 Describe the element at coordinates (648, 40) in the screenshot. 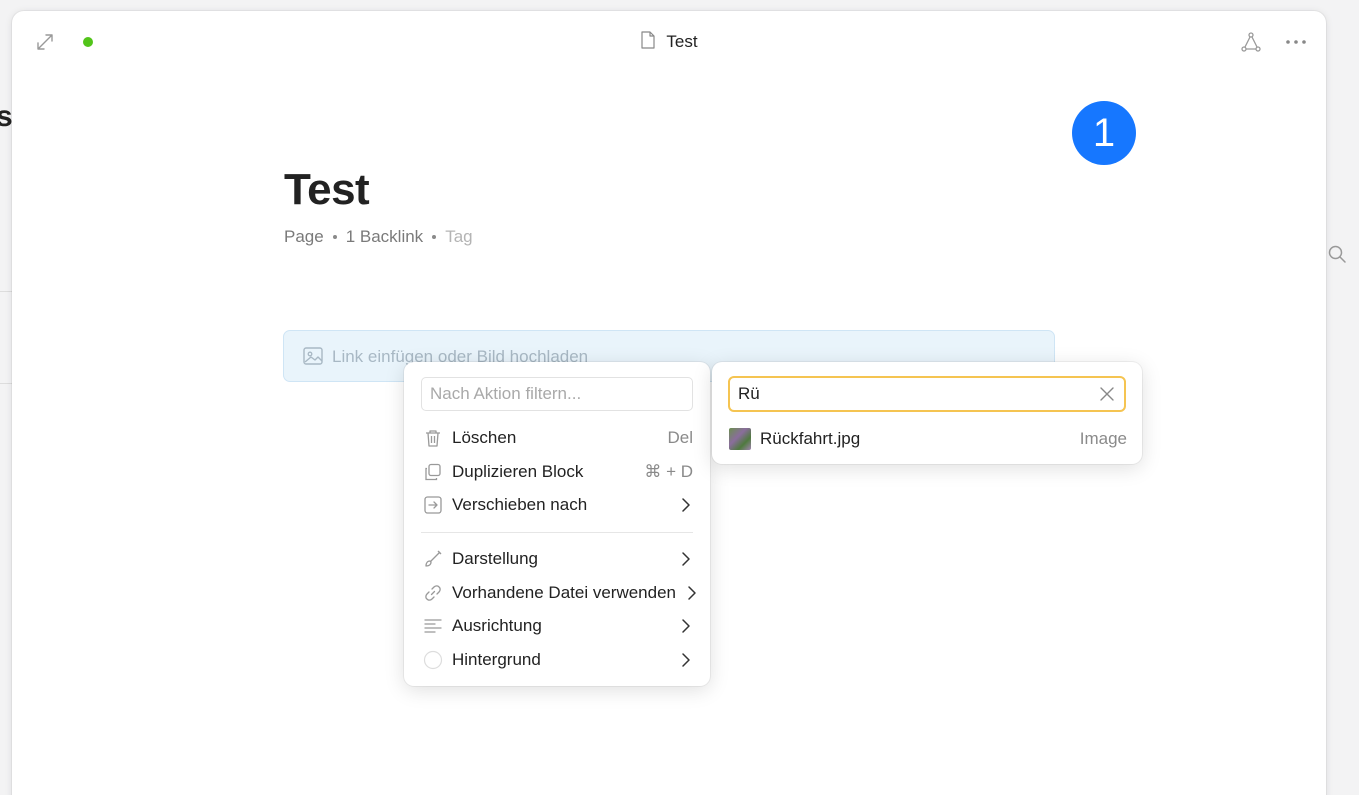

I see `document-icon` at that location.